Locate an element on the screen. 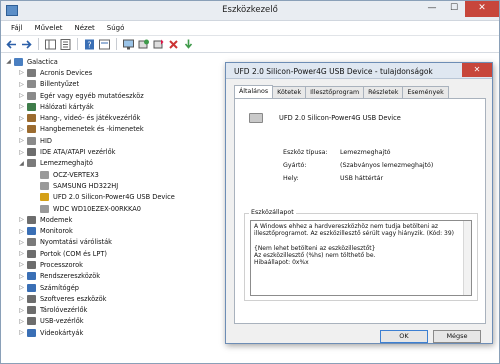 This screenshot has height=364, width=500. tree-item-label: SAMSUNG HD322HJ is located at coordinates (86, 185).